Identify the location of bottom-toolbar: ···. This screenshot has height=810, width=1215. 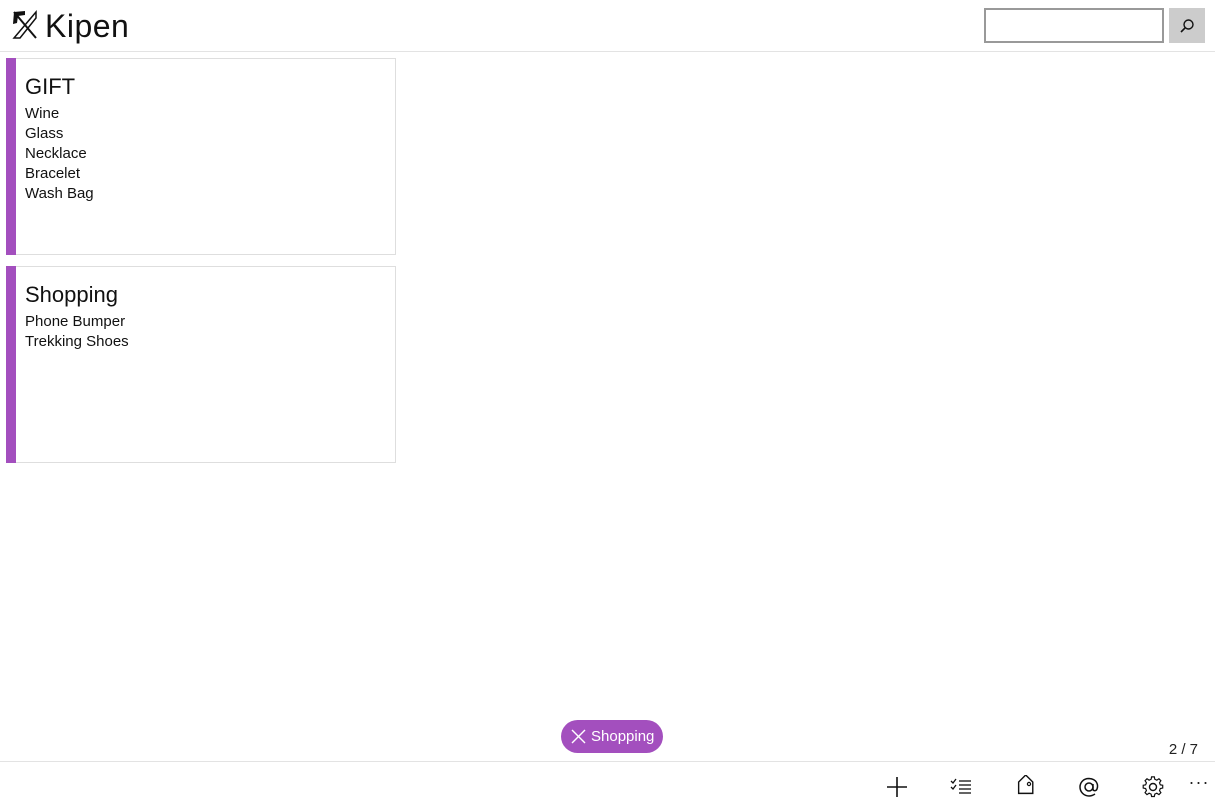
(607, 785).